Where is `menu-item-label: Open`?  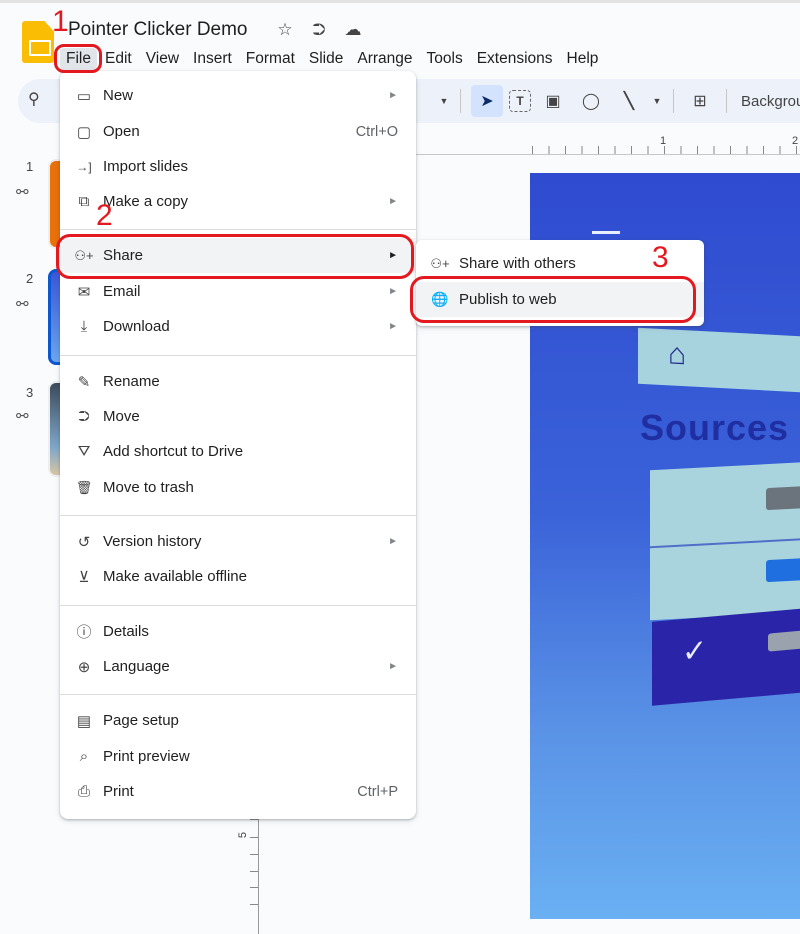
menu-item-label: Open is located at coordinates (121, 131).